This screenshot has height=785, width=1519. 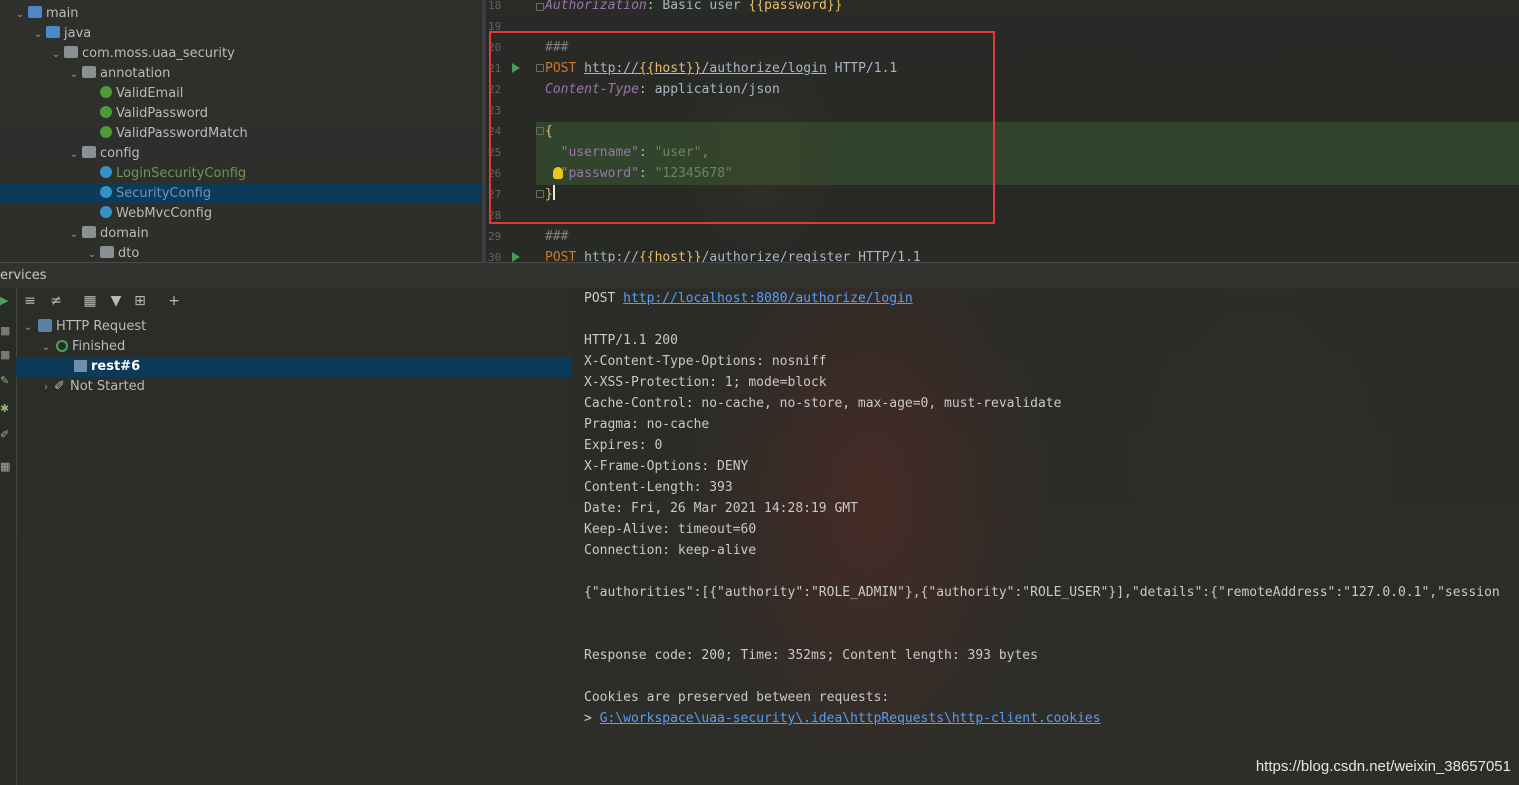 I want to click on group-by-icon: ▦, so click(x=90, y=301).